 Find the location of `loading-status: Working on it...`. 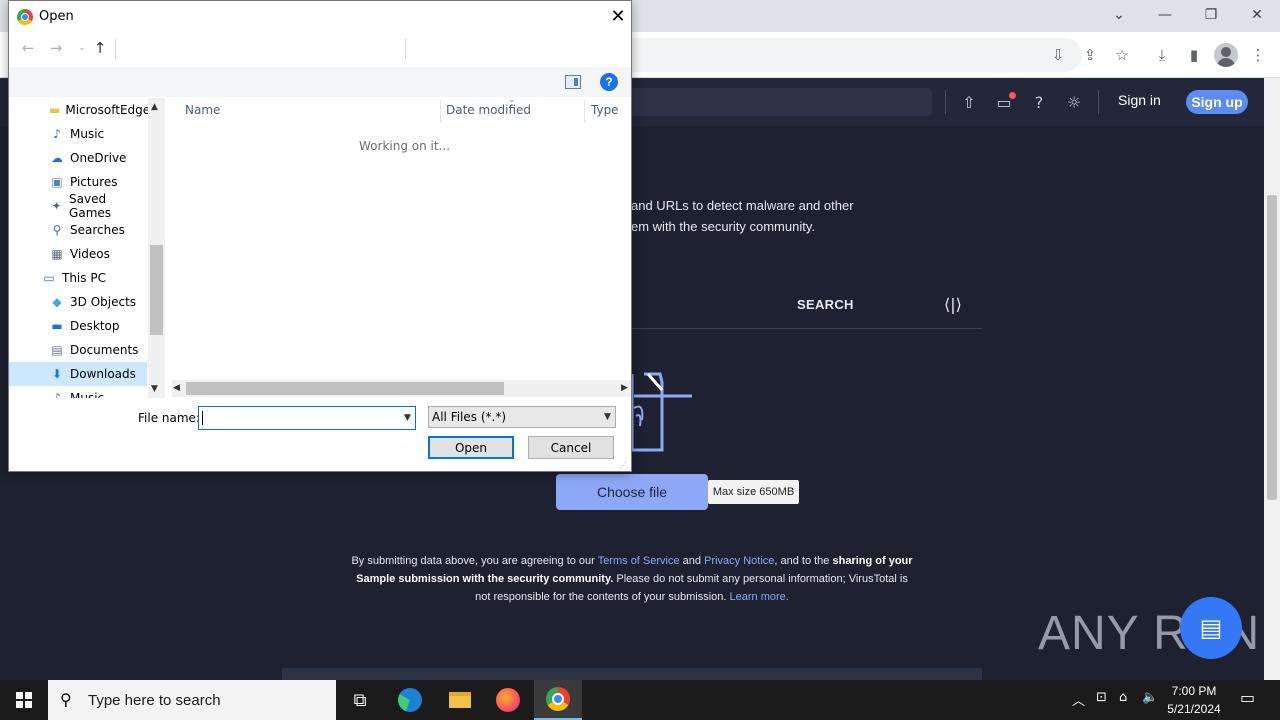

loading-status: Working on it... is located at coordinates (405, 146).